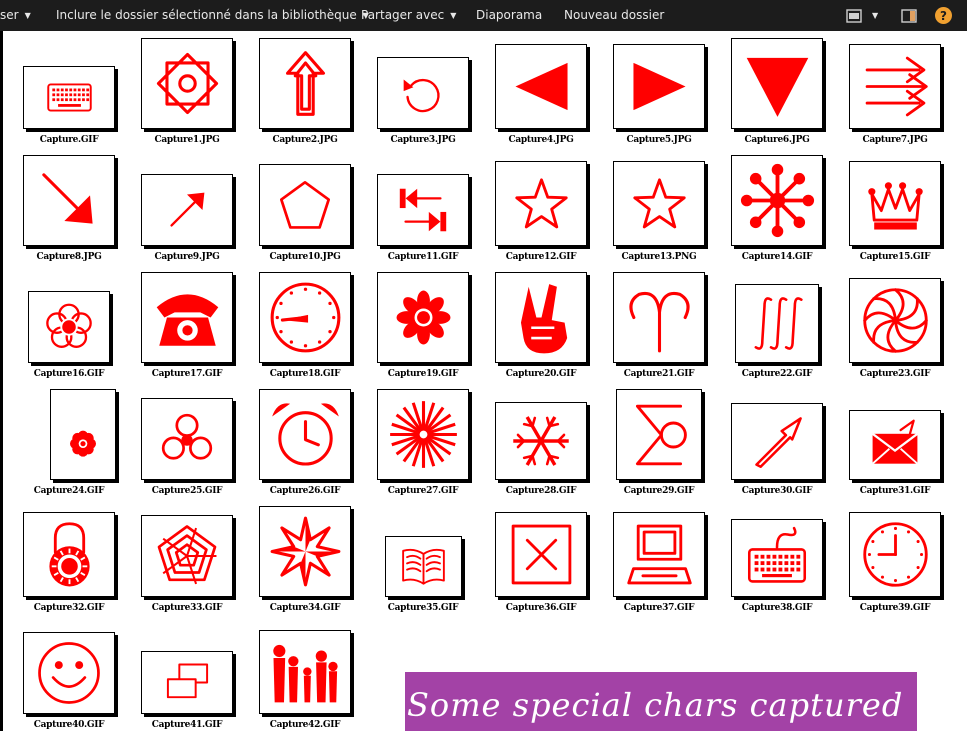 Image resolution: width=967 pixels, height=731 pixels. What do you see at coordinates (659, 257) in the screenshot?
I see `file-name-label: Capture13.PNG` at bounding box center [659, 257].